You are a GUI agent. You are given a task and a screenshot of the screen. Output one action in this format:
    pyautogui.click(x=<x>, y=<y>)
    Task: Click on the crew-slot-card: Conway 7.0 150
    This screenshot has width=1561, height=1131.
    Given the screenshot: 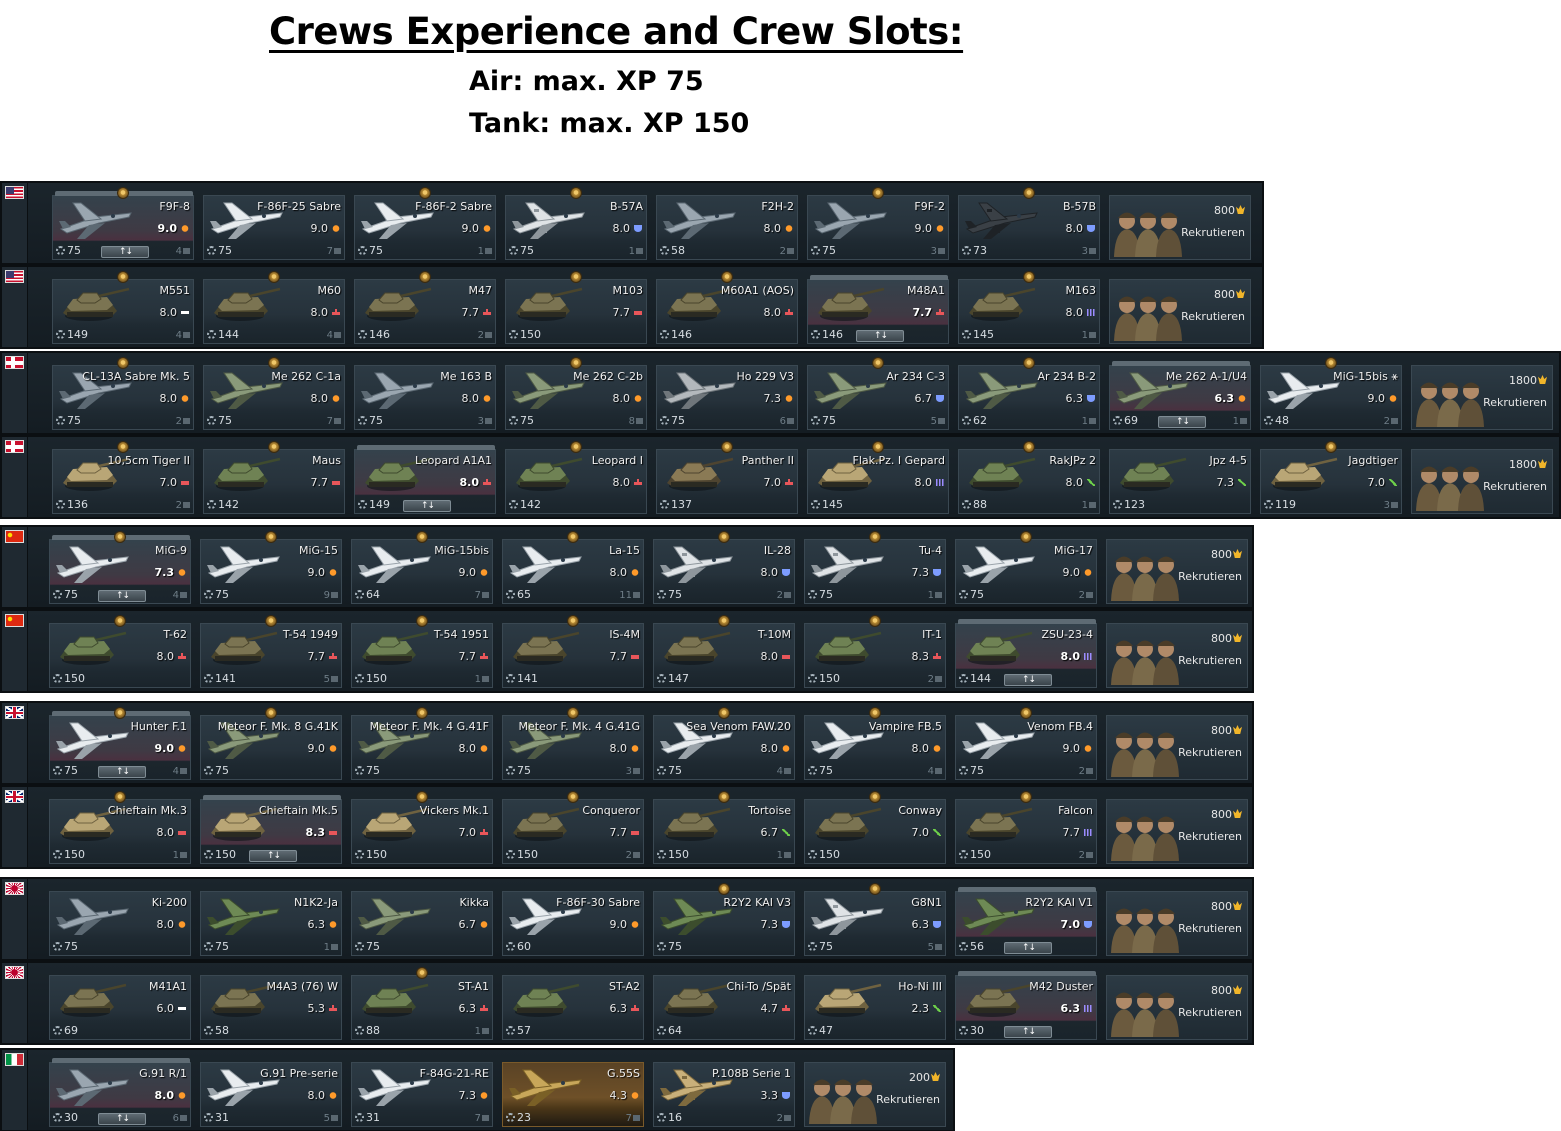 What is the action you would take?
    pyautogui.click(x=875, y=827)
    